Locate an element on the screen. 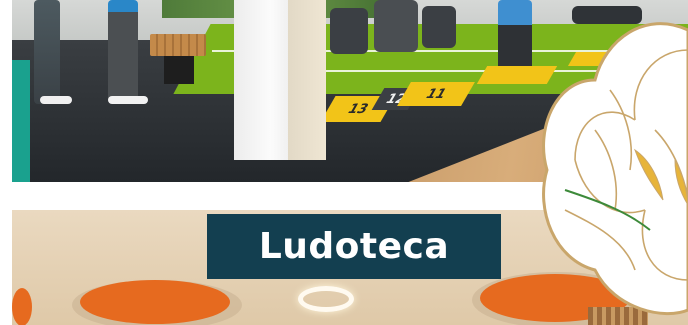  hopscotch-number: 13 is located at coordinates (358, 109).